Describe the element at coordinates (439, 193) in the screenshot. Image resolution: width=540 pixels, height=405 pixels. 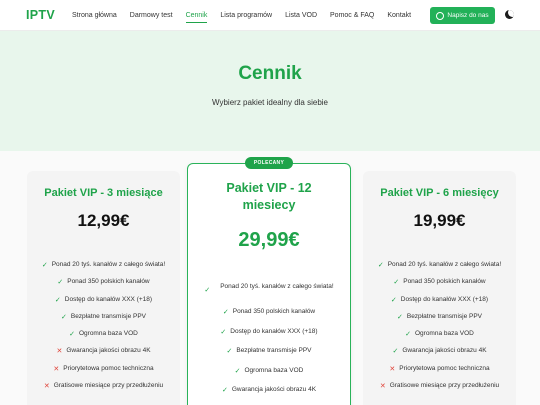
I see `plan-title: Pakiet VIP - 6 miesięcy` at that location.